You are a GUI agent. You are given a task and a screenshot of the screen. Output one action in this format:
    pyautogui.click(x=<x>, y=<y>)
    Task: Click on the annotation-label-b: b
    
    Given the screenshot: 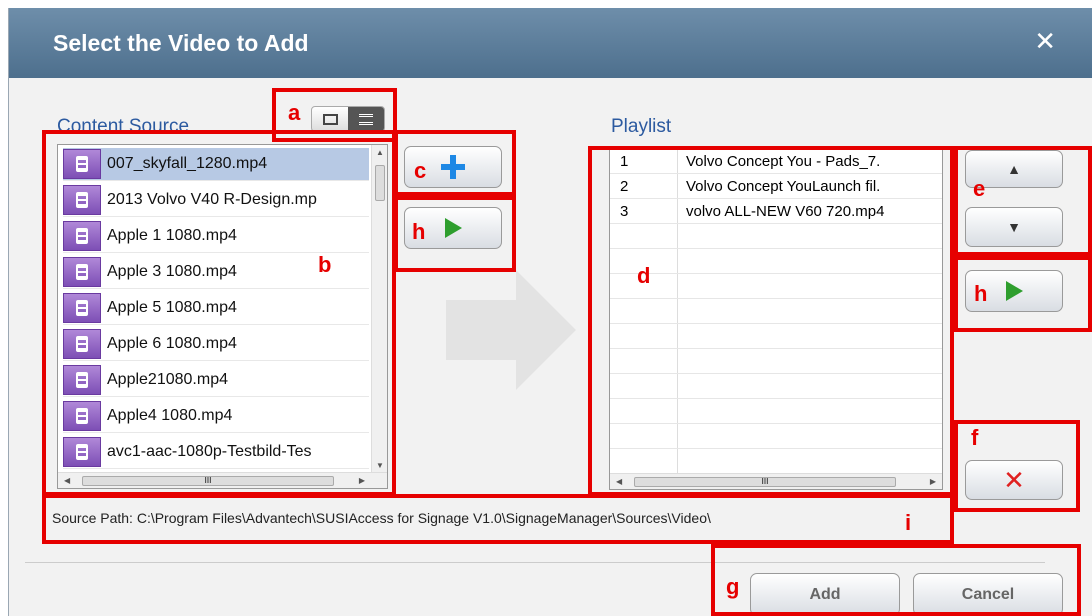 What is the action you would take?
    pyautogui.click(x=325, y=264)
    